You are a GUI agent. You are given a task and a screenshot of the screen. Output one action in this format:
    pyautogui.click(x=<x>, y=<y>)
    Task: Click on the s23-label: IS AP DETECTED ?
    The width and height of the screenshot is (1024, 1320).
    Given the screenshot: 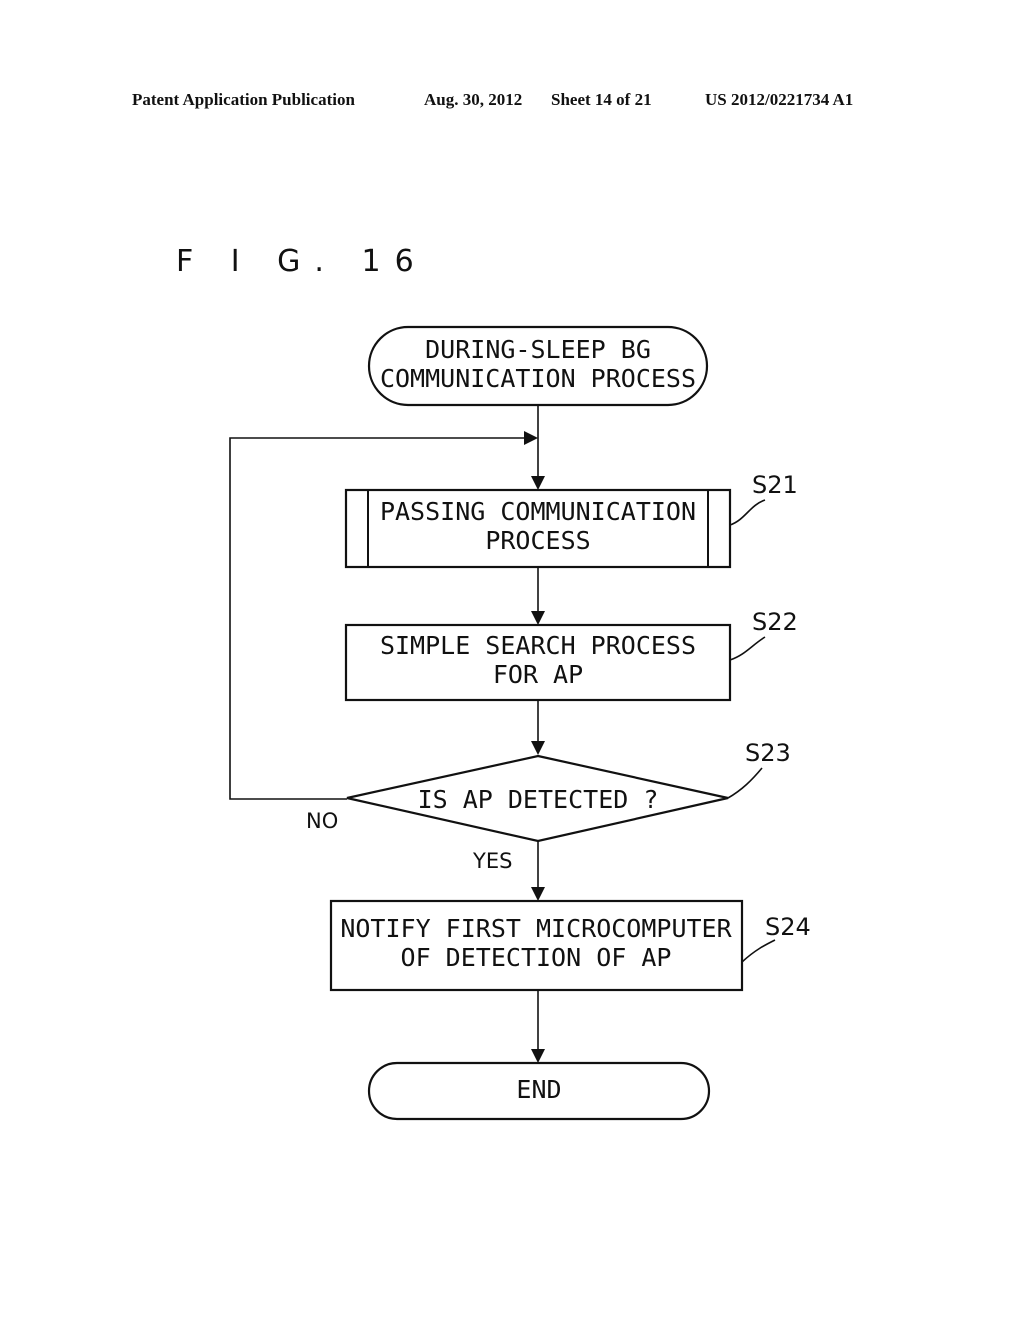 What is the action you would take?
    pyautogui.click(x=538, y=799)
    